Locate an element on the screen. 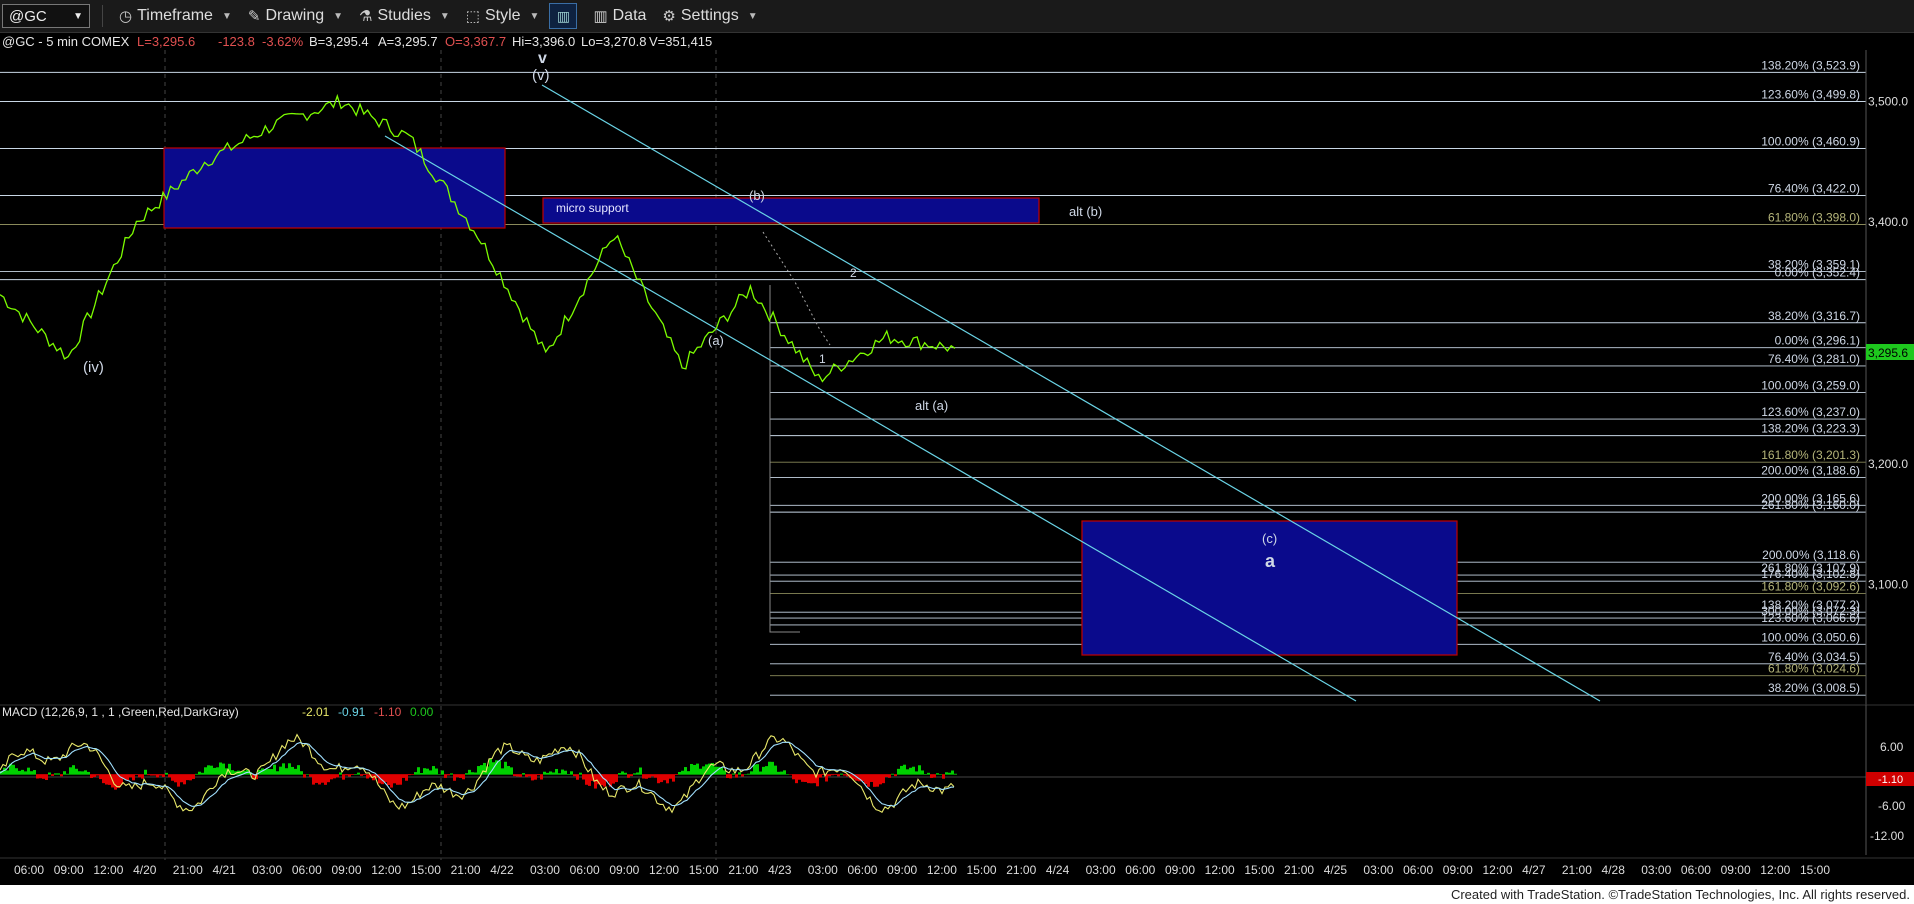 The height and width of the screenshot is (904, 1914). fib-level-label: 123.60% (3,066.6) is located at coordinates (1810, 618).